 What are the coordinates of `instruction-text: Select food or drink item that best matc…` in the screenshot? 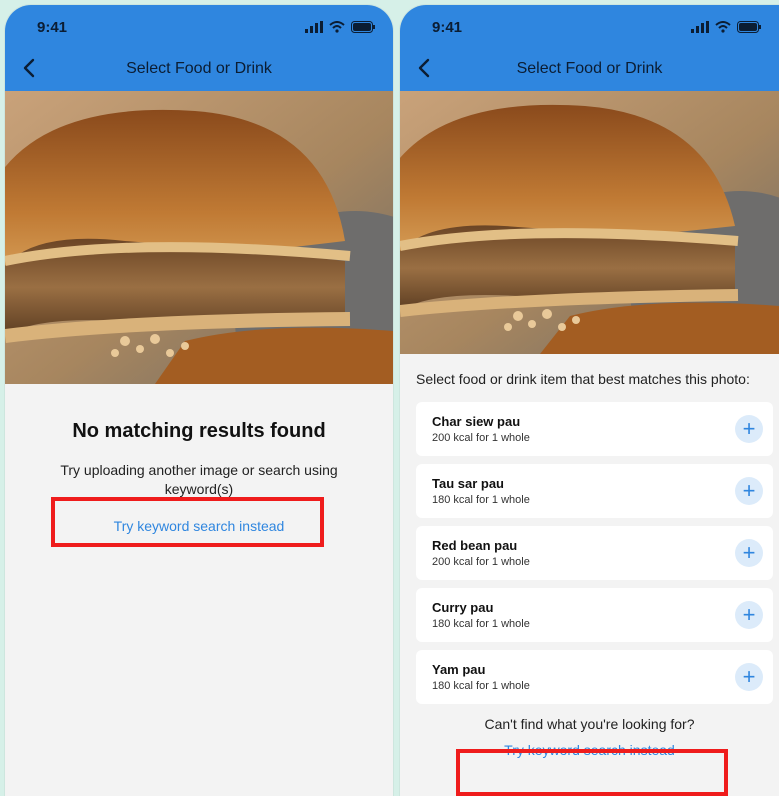 It's located at (583, 379).